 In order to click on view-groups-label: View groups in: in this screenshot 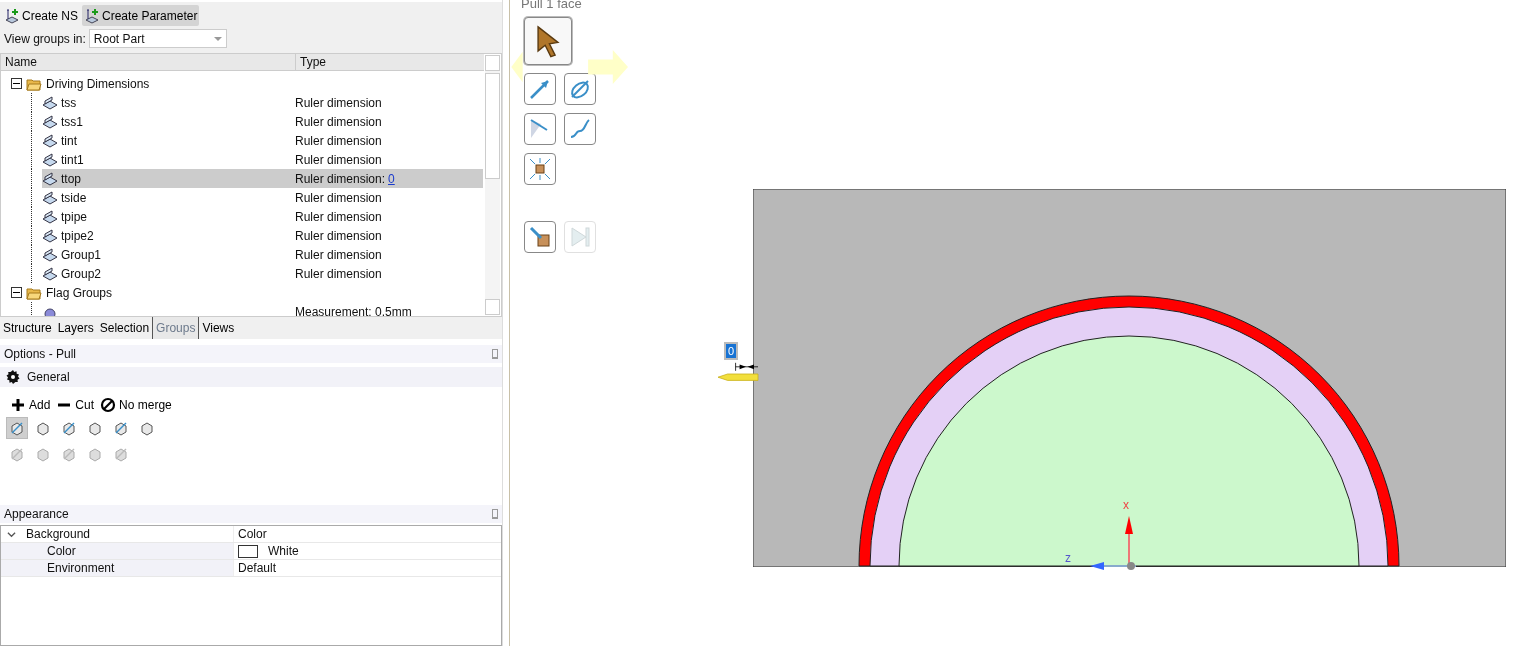, I will do `click(45, 38)`.